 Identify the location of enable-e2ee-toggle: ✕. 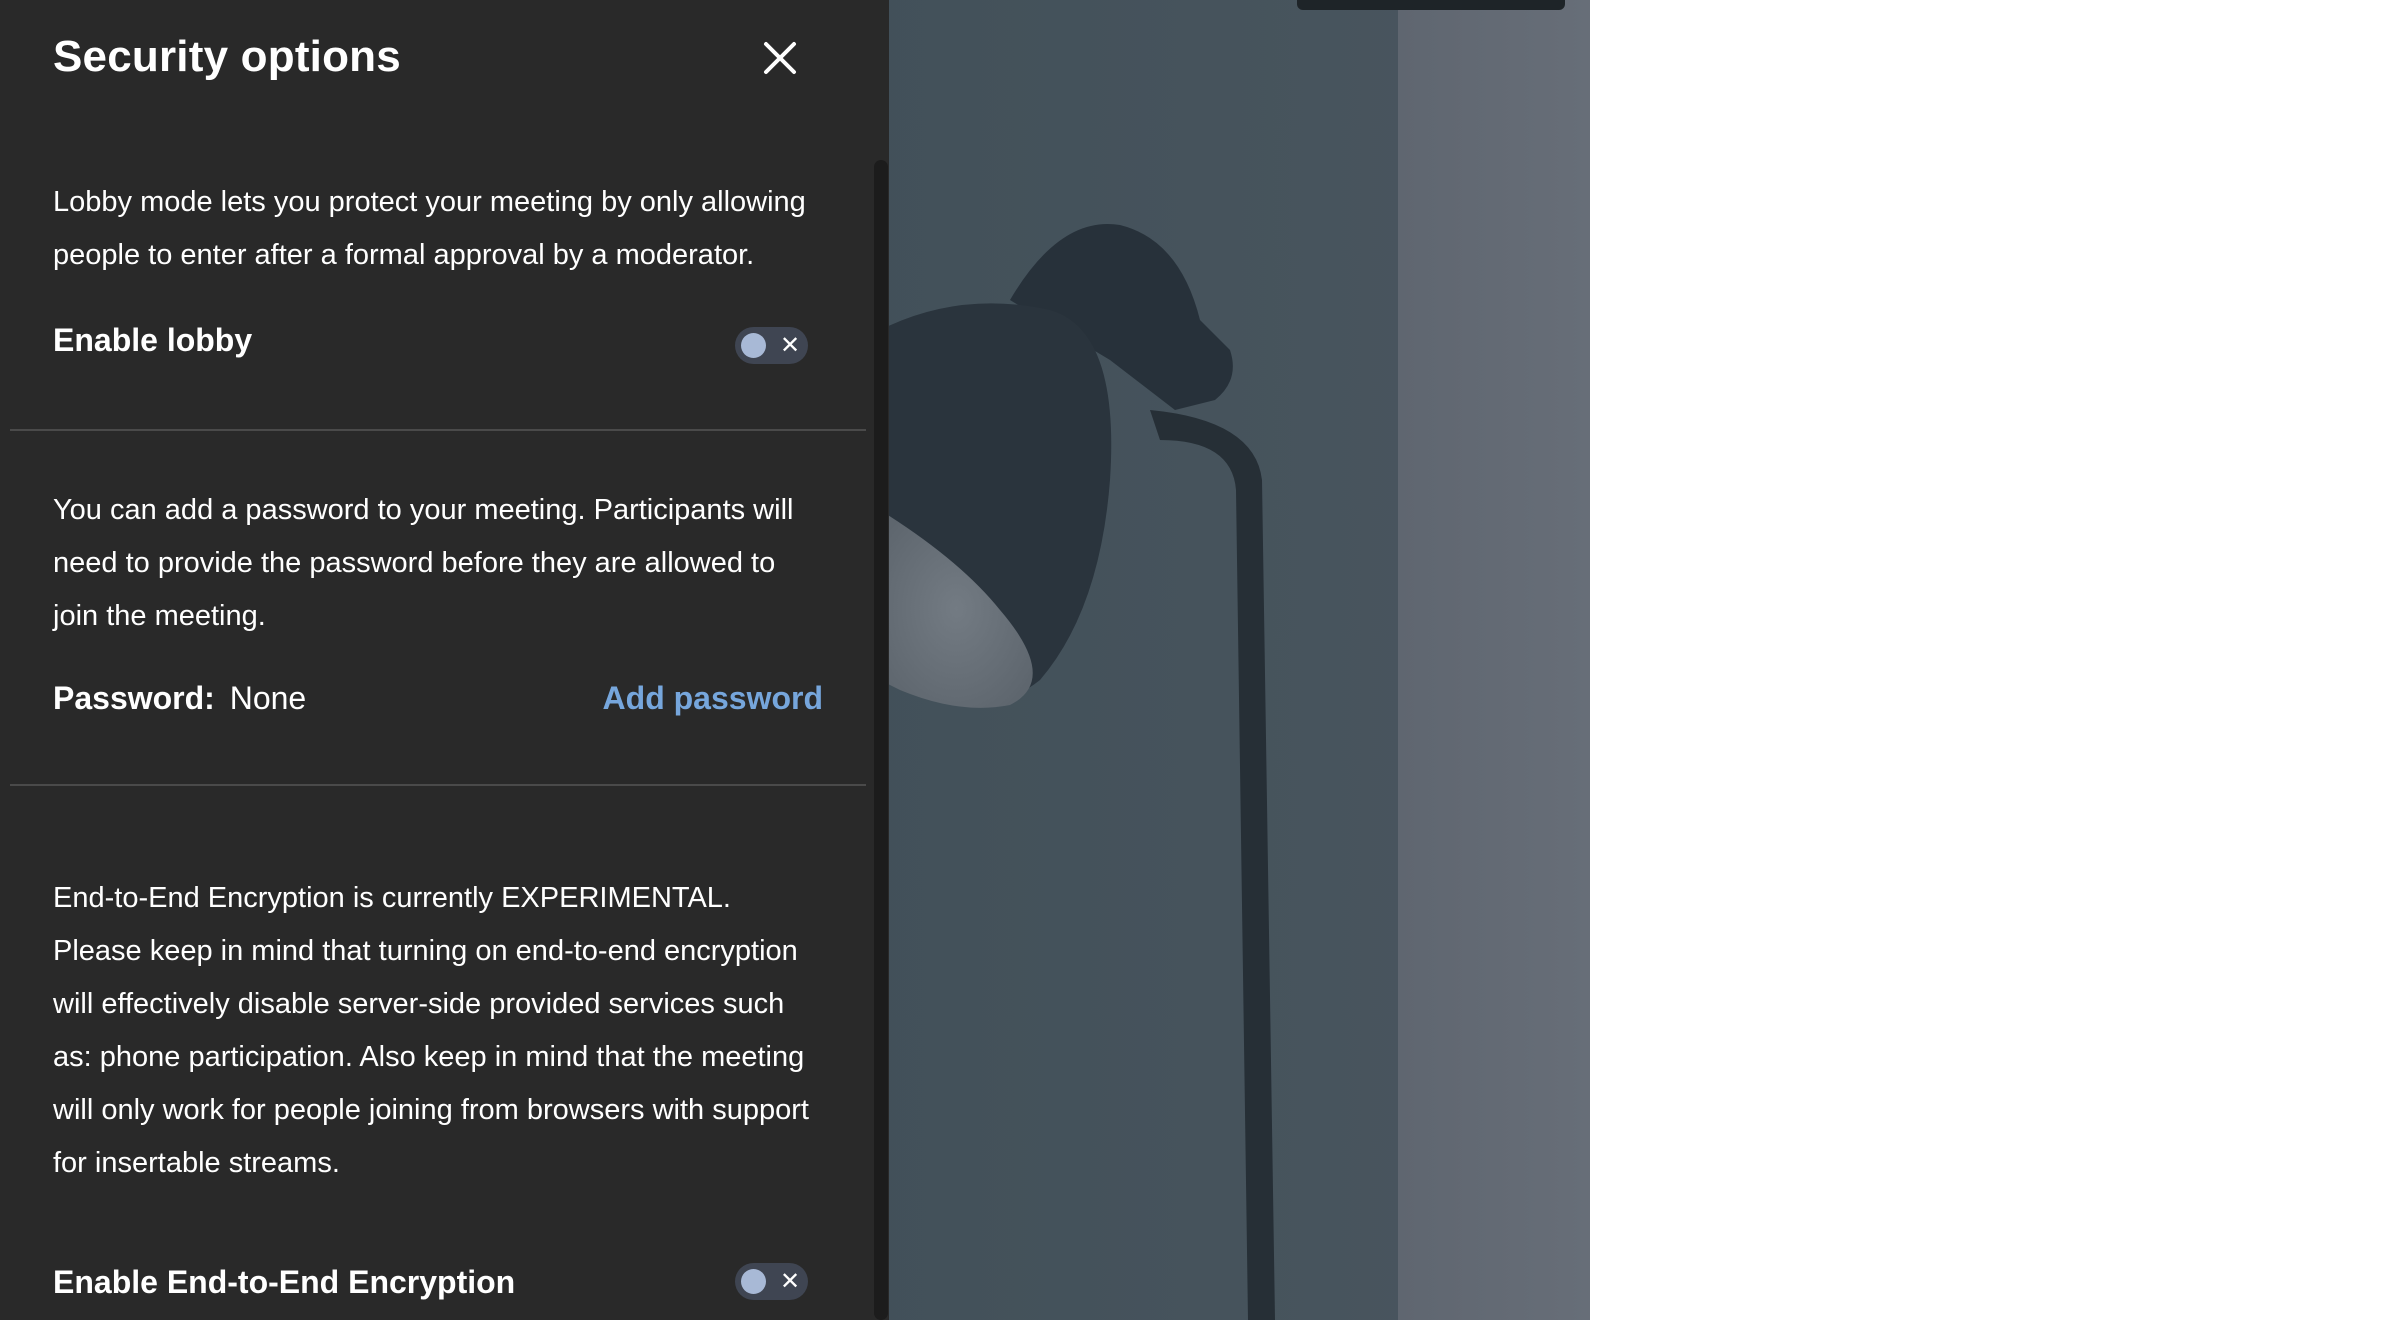
(771, 1281).